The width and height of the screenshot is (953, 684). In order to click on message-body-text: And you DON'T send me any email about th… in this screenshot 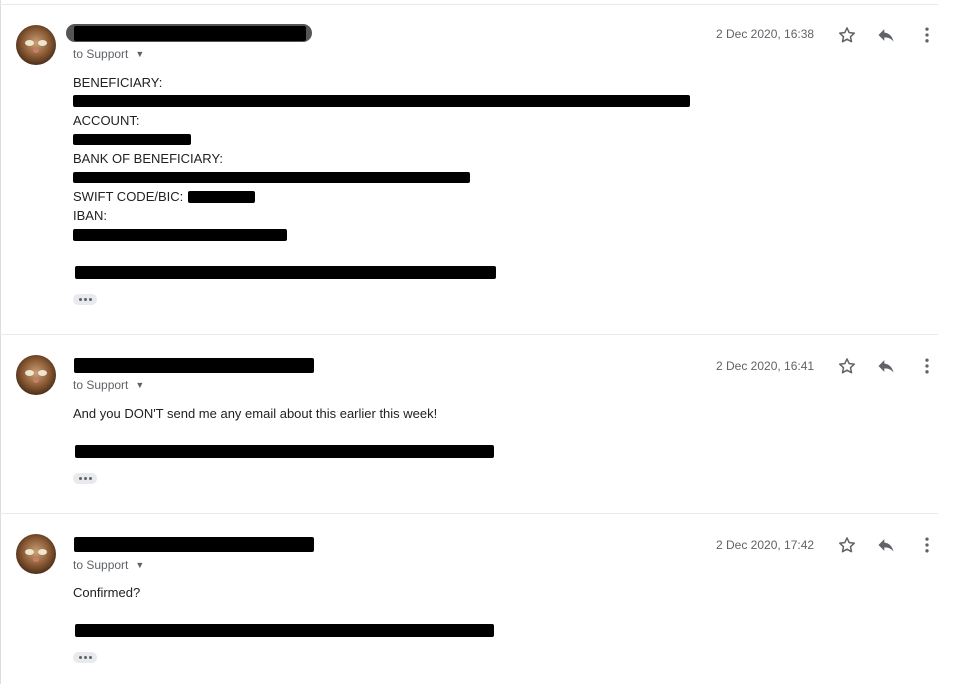, I will do `click(255, 413)`.